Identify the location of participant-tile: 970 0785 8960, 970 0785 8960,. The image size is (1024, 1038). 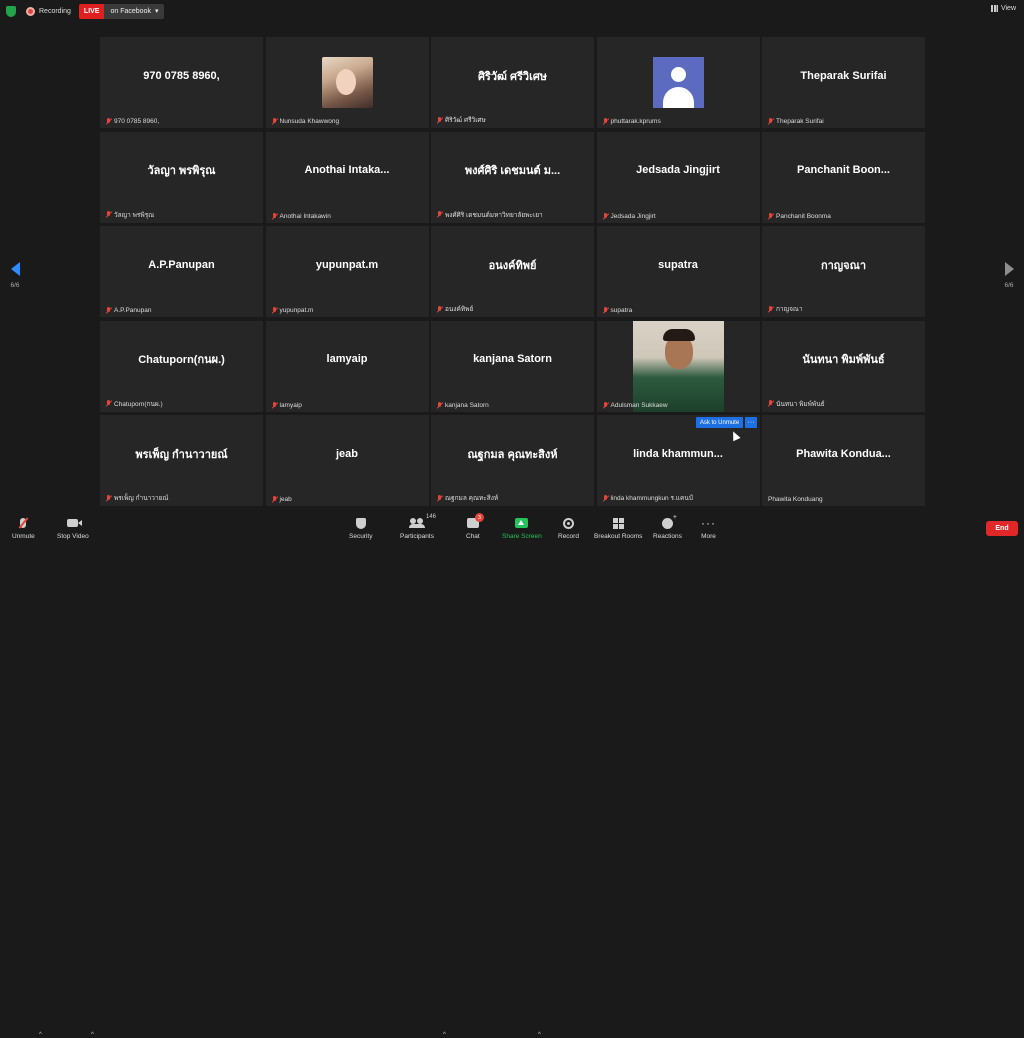
(181, 82).